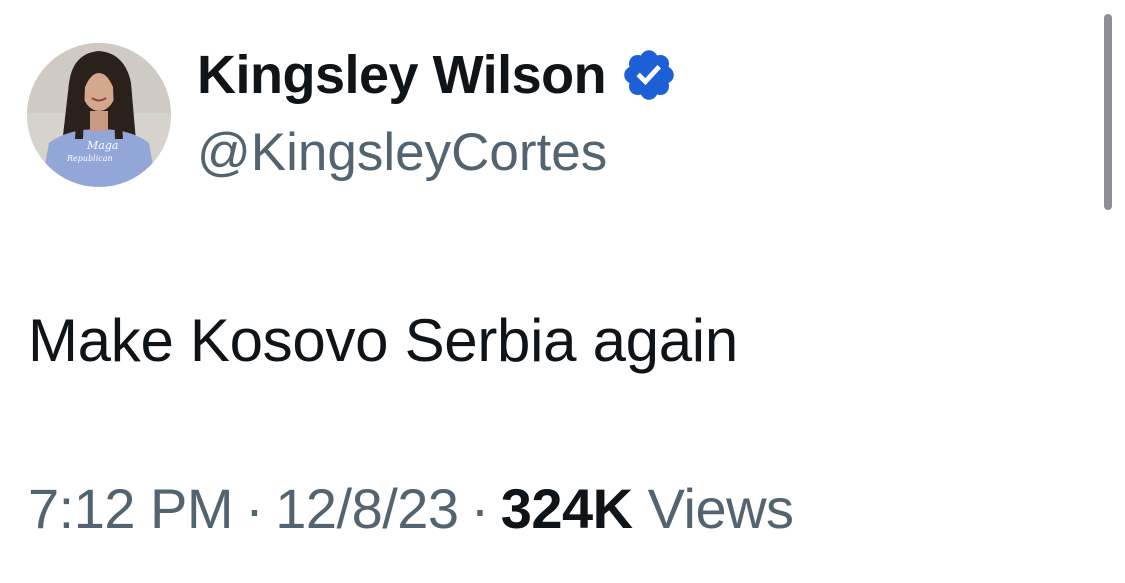 The image size is (1125, 583). Describe the element at coordinates (649, 75) in the screenshot. I see `verified-badge-icon` at that location.